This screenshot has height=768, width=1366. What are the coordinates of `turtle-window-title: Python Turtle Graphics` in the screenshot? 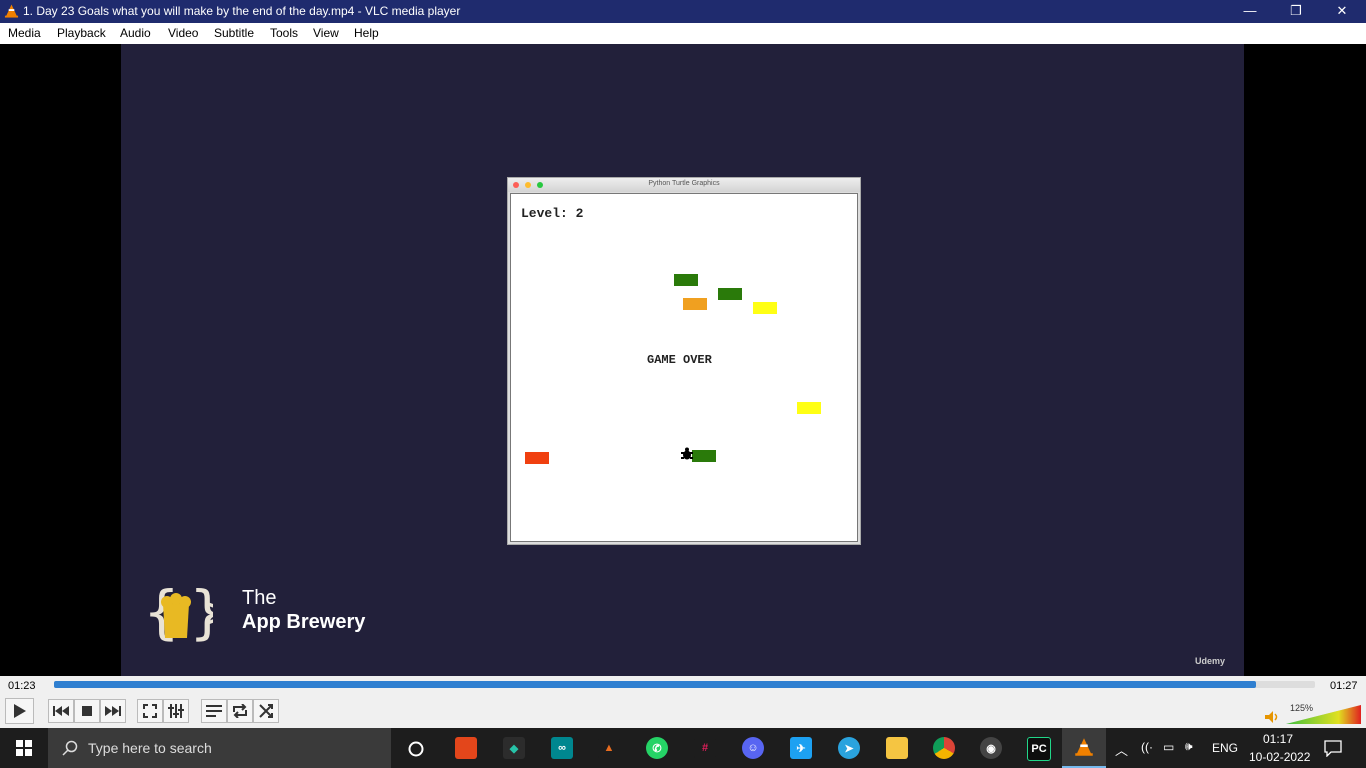 It's located at (684, 183).